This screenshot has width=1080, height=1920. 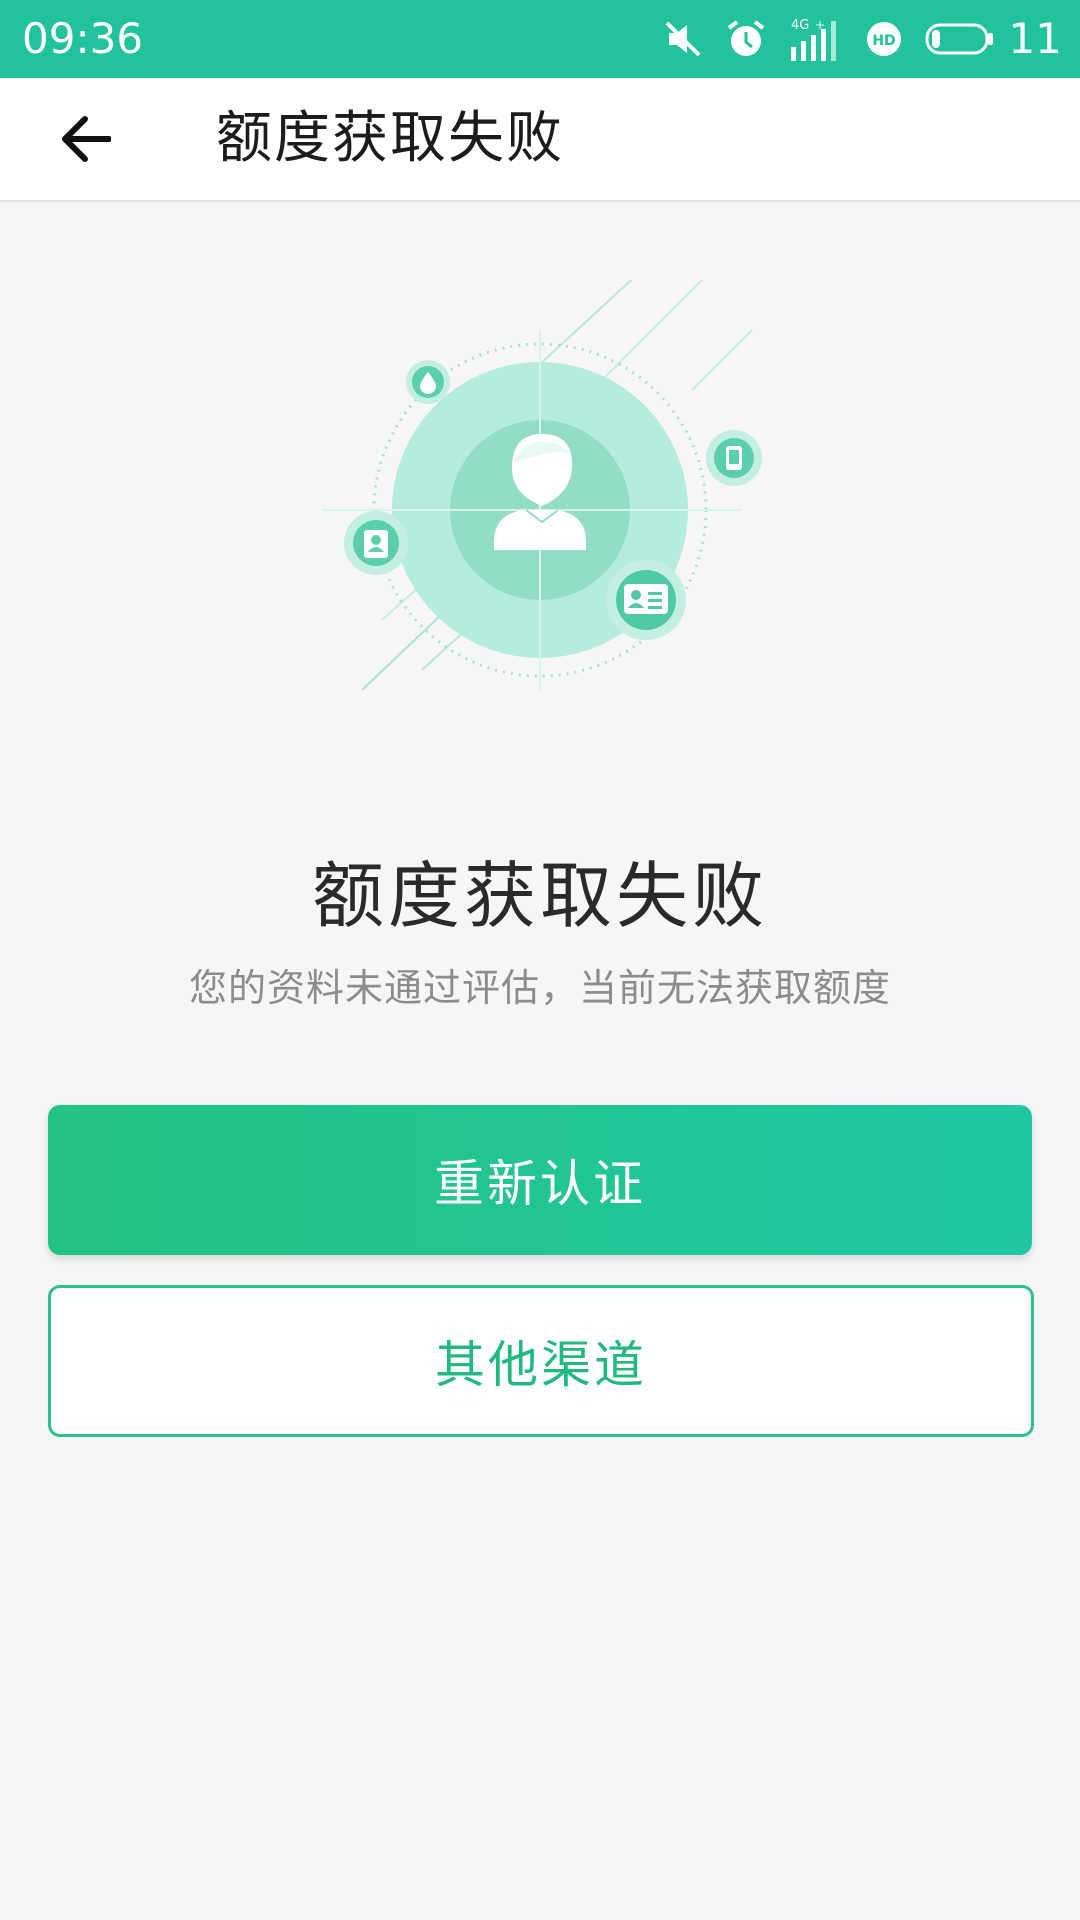 I want to click on back-button, so click(x=85, y=139).